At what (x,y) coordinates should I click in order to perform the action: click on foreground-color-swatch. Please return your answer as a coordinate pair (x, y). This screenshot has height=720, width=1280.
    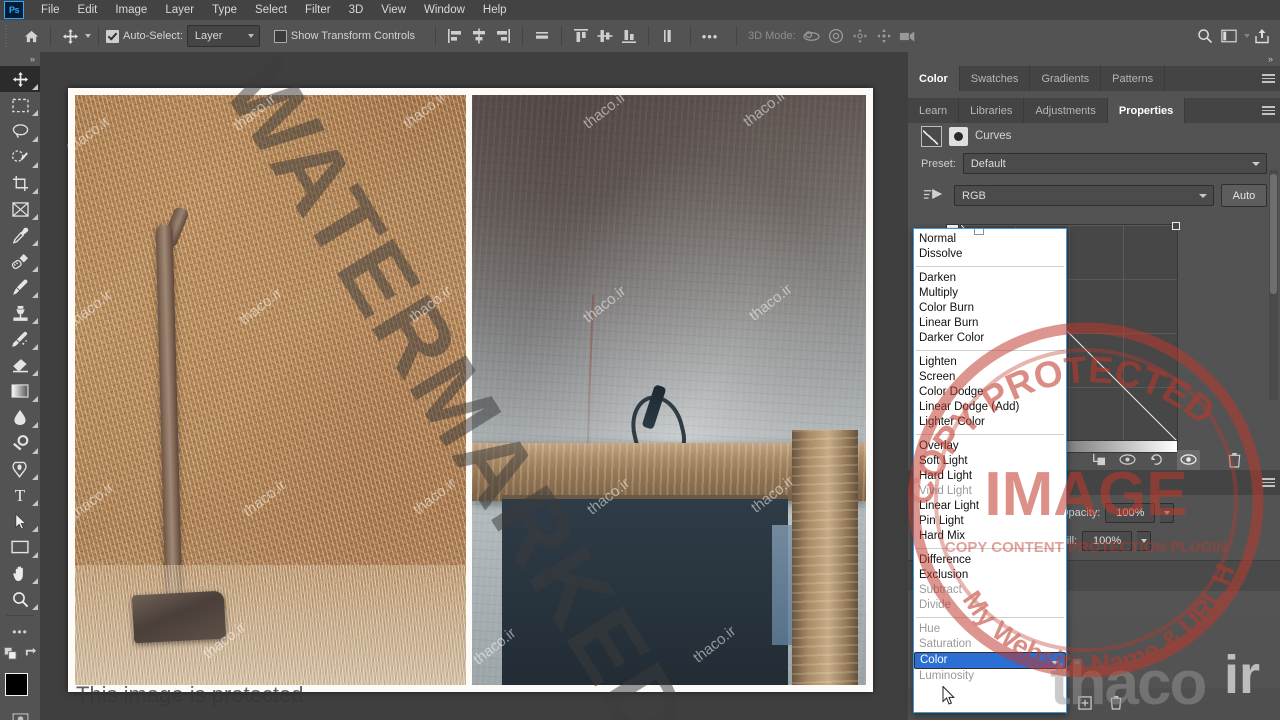
    Looking at the image, I should click on (16, 684).